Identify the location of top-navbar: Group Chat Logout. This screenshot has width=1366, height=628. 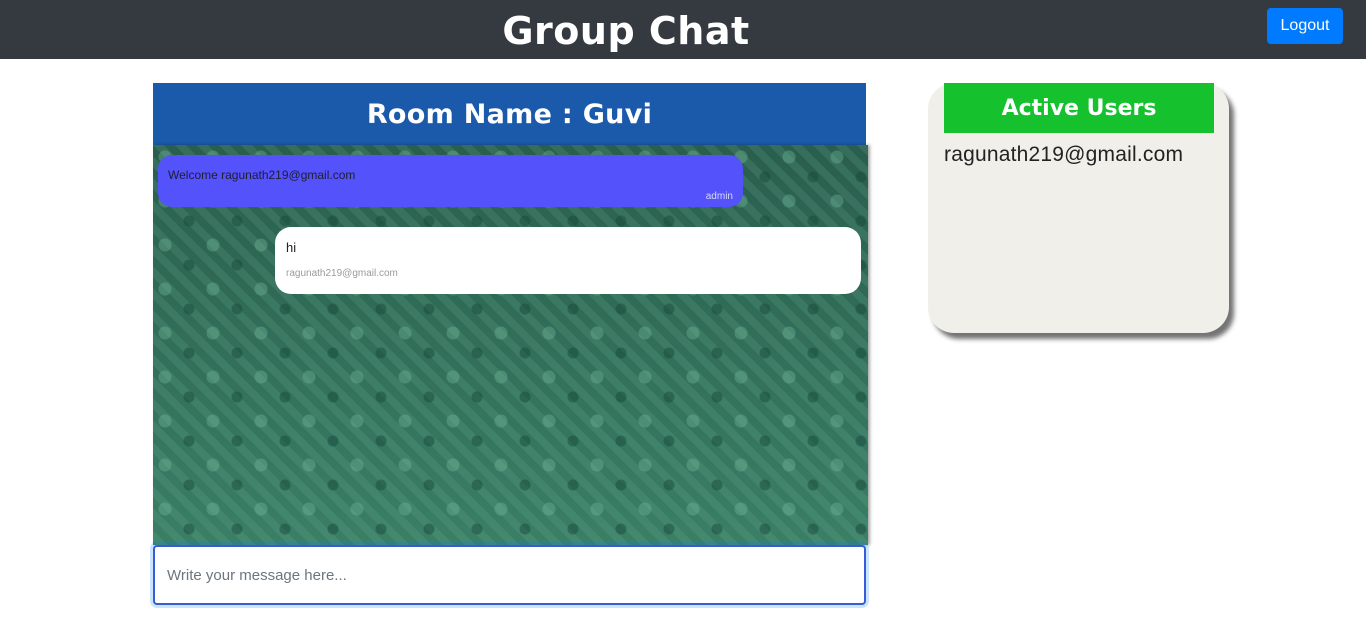
(683, 29).